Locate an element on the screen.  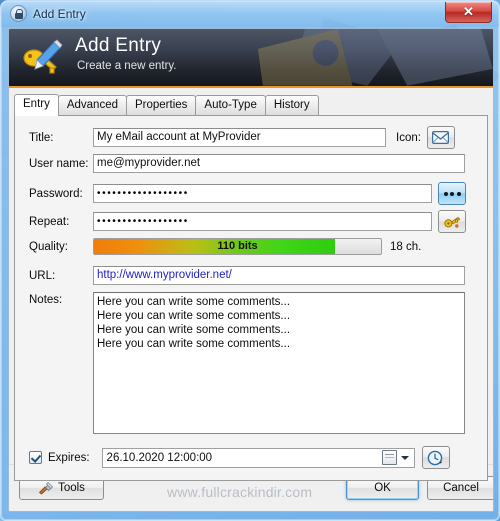
password-input: •••••••••••••••••• is located at coordinates (262, 193).